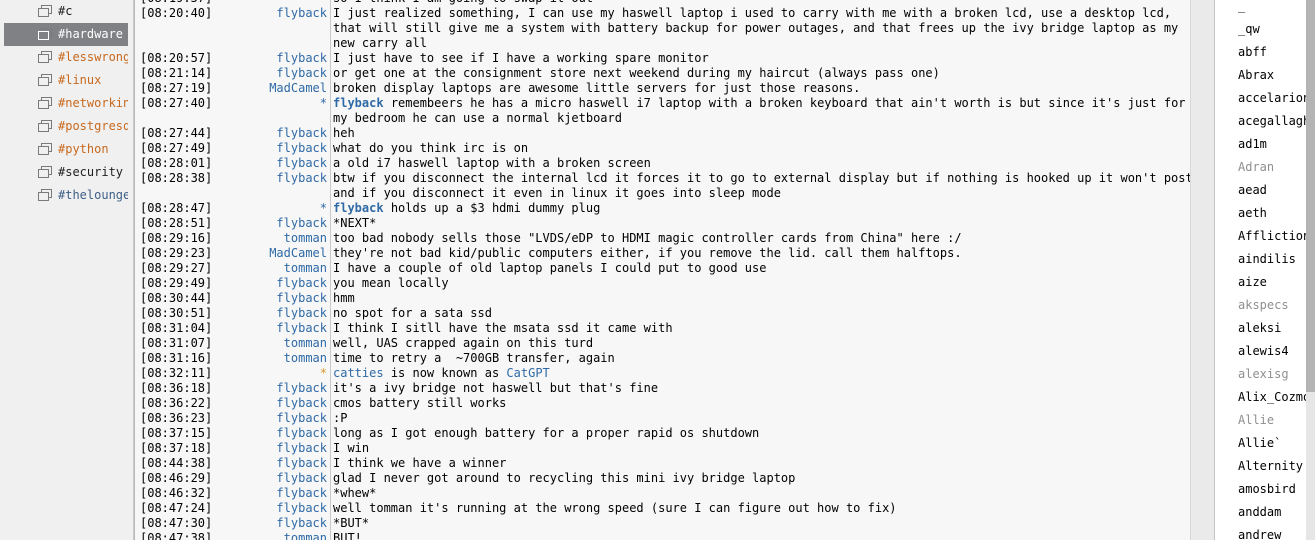 Image resolution: width=1315 pixels, height=540 pixels. I want to click on channel-name: #lesswrong, so click(93, 57).